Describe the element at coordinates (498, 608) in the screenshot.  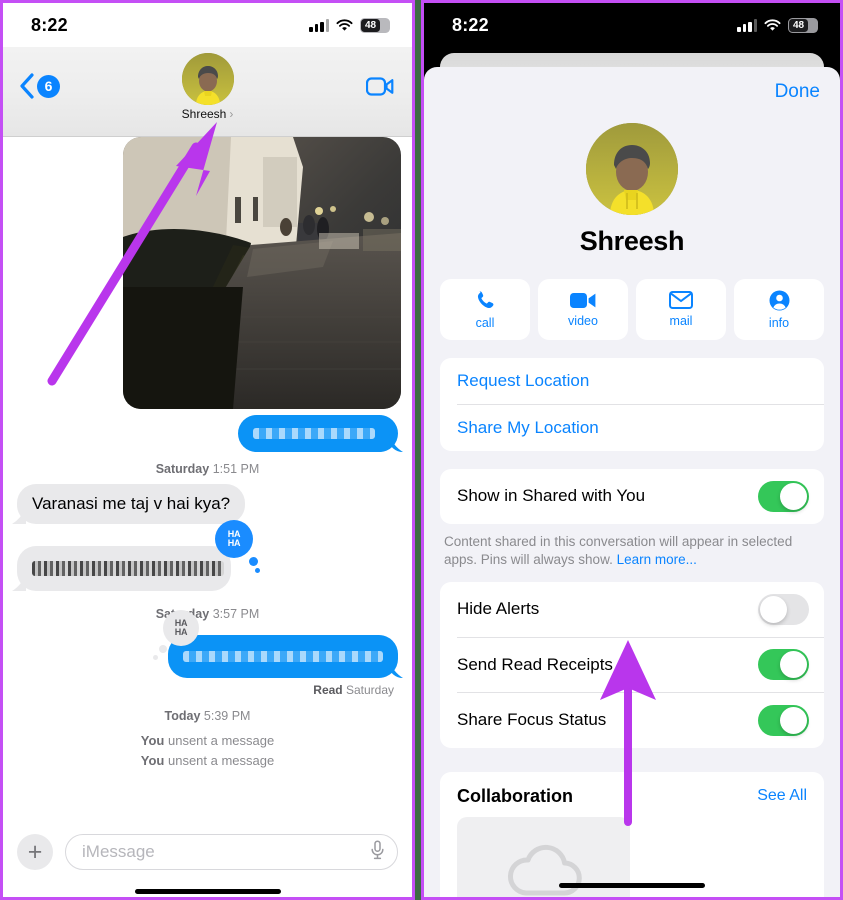
I see `hide-alerts-label: Hide Alerts` at that location.